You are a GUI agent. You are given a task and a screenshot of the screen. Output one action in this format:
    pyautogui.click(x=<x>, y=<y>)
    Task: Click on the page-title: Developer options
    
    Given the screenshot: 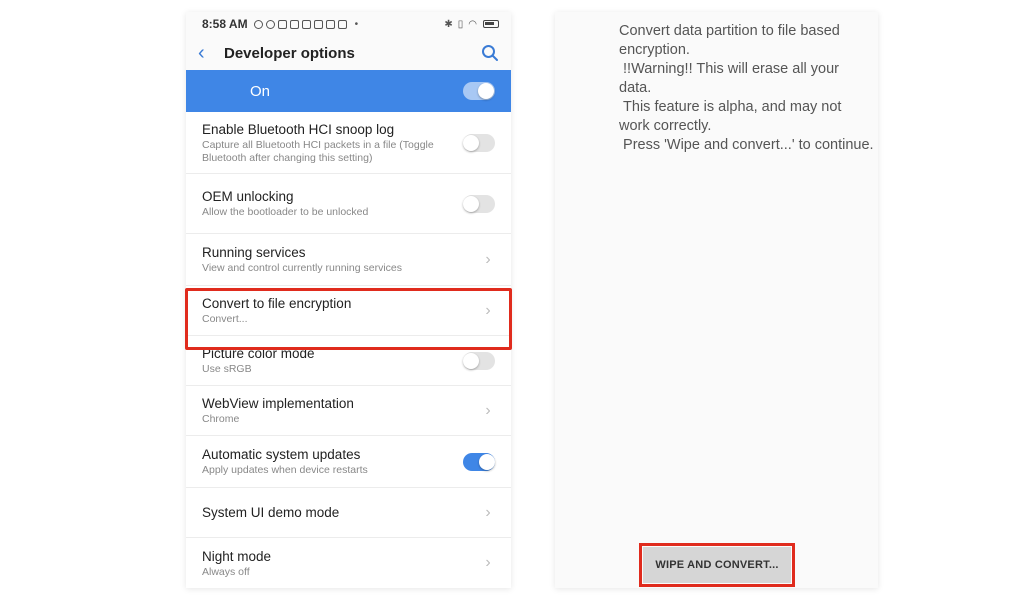 What is the action you would take?
    pyautogui.click(x=289, y=53)
    